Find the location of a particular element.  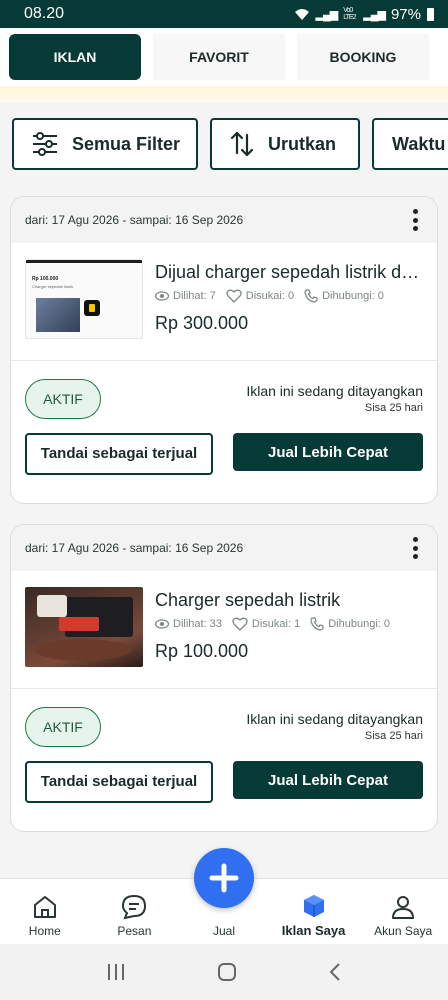

back-icon is located at coordinates (335, 972).